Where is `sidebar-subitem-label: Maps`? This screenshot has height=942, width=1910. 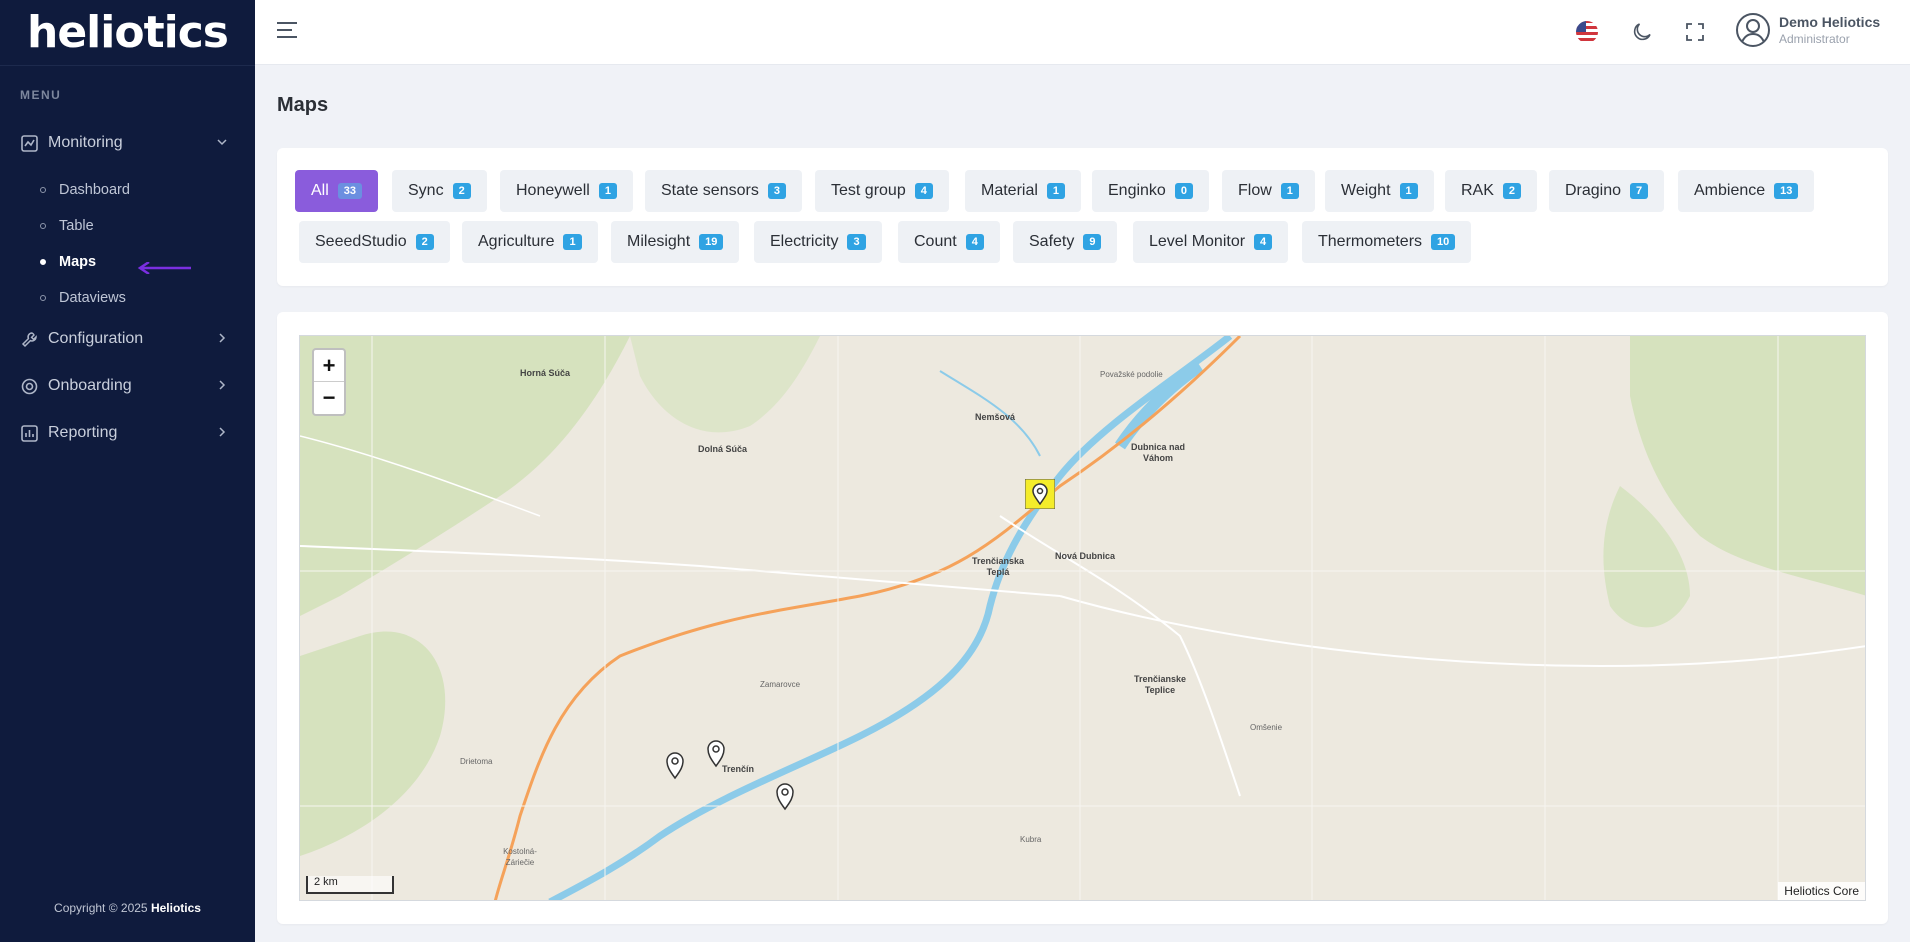 sidebar-subitem-label: Maps is located at coordinates (78, 262).